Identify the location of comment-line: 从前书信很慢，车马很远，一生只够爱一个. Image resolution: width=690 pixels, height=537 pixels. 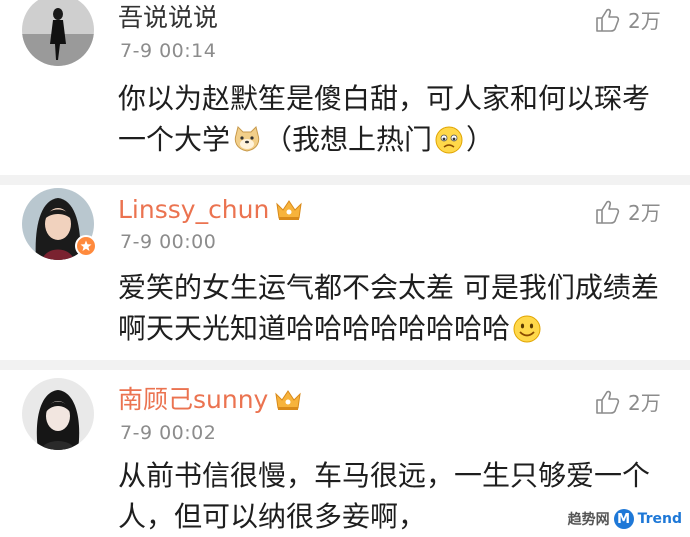
(384, 475).